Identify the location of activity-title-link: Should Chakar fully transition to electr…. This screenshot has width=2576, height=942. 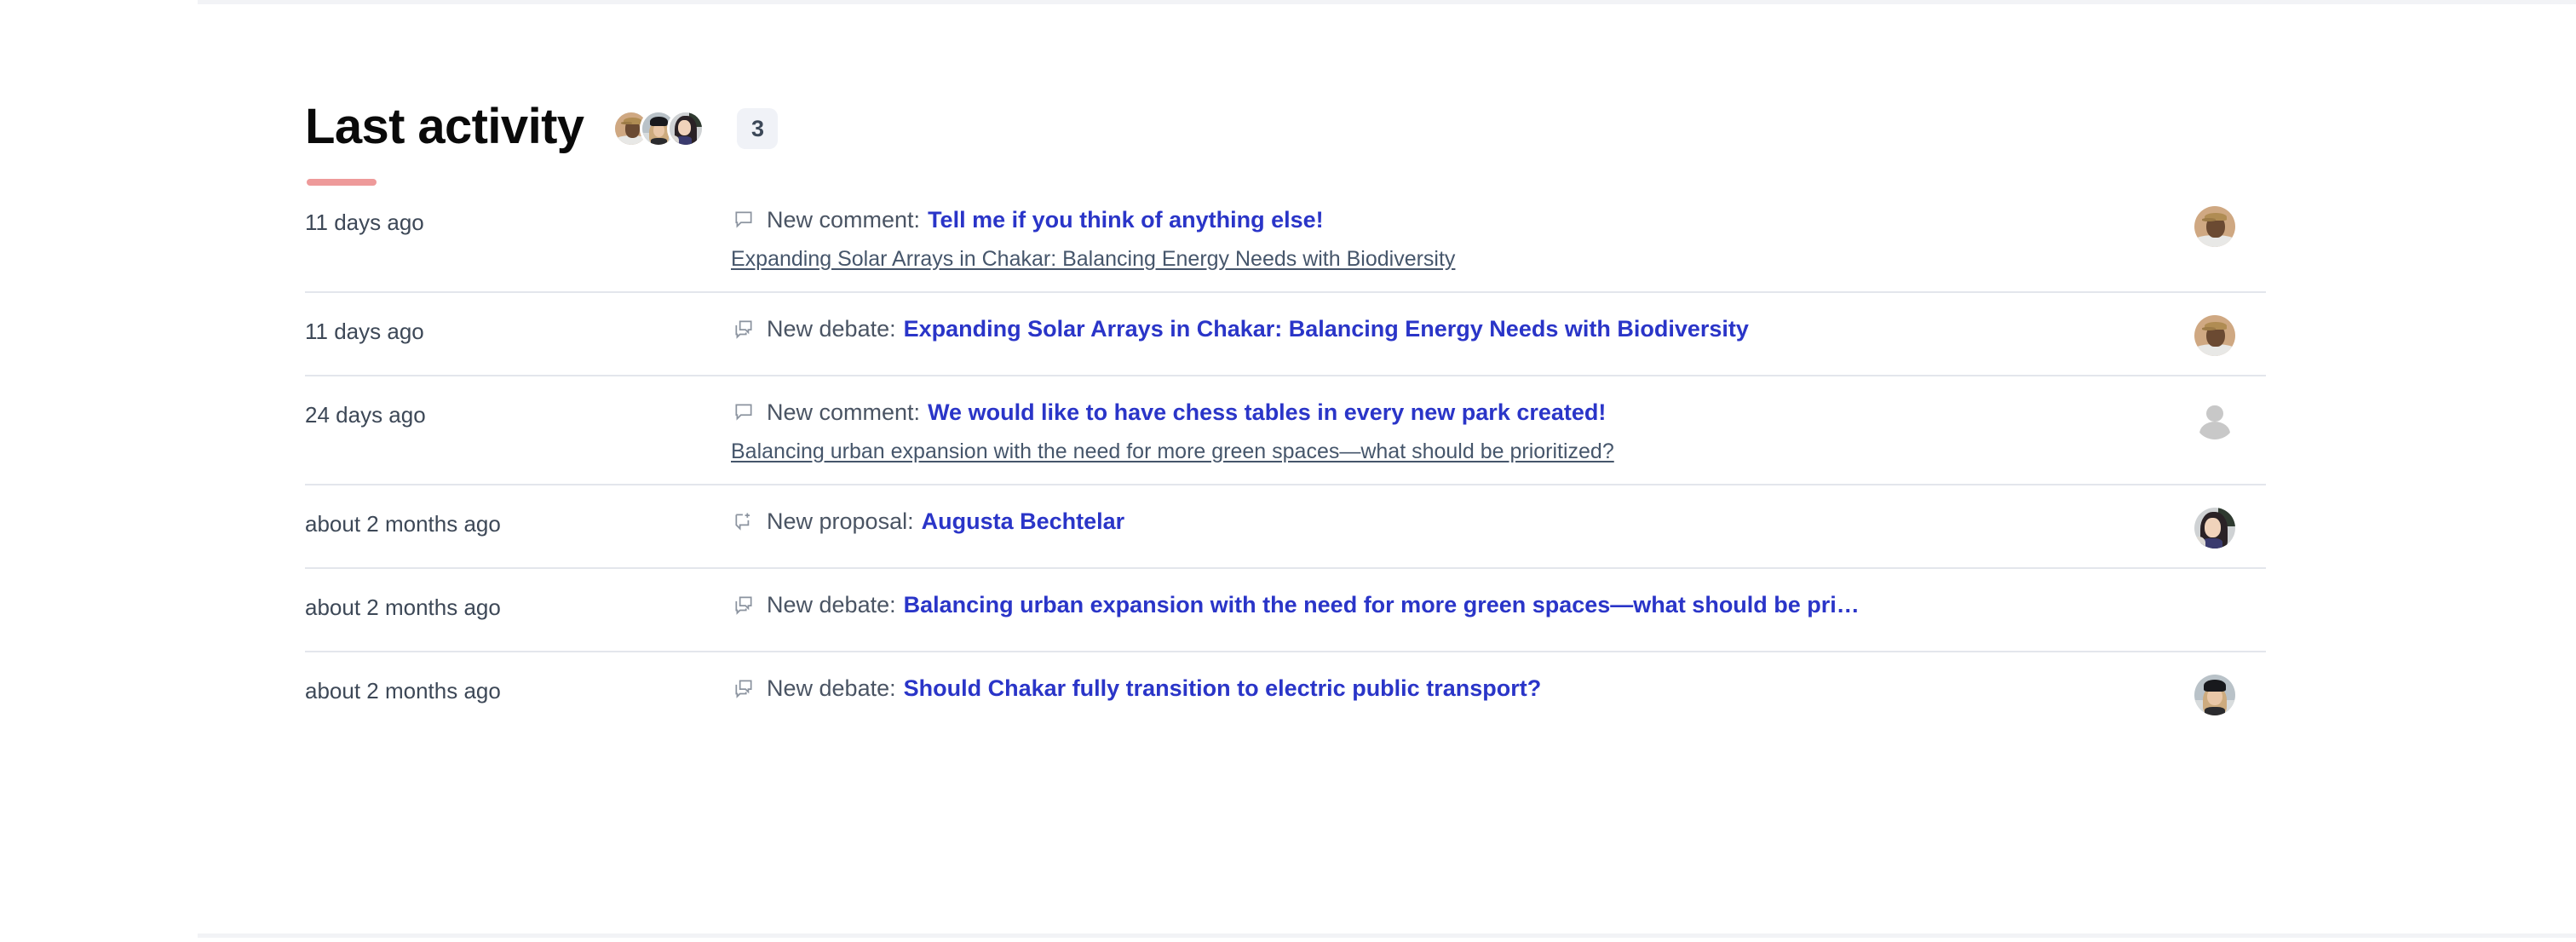
(1223, 688).